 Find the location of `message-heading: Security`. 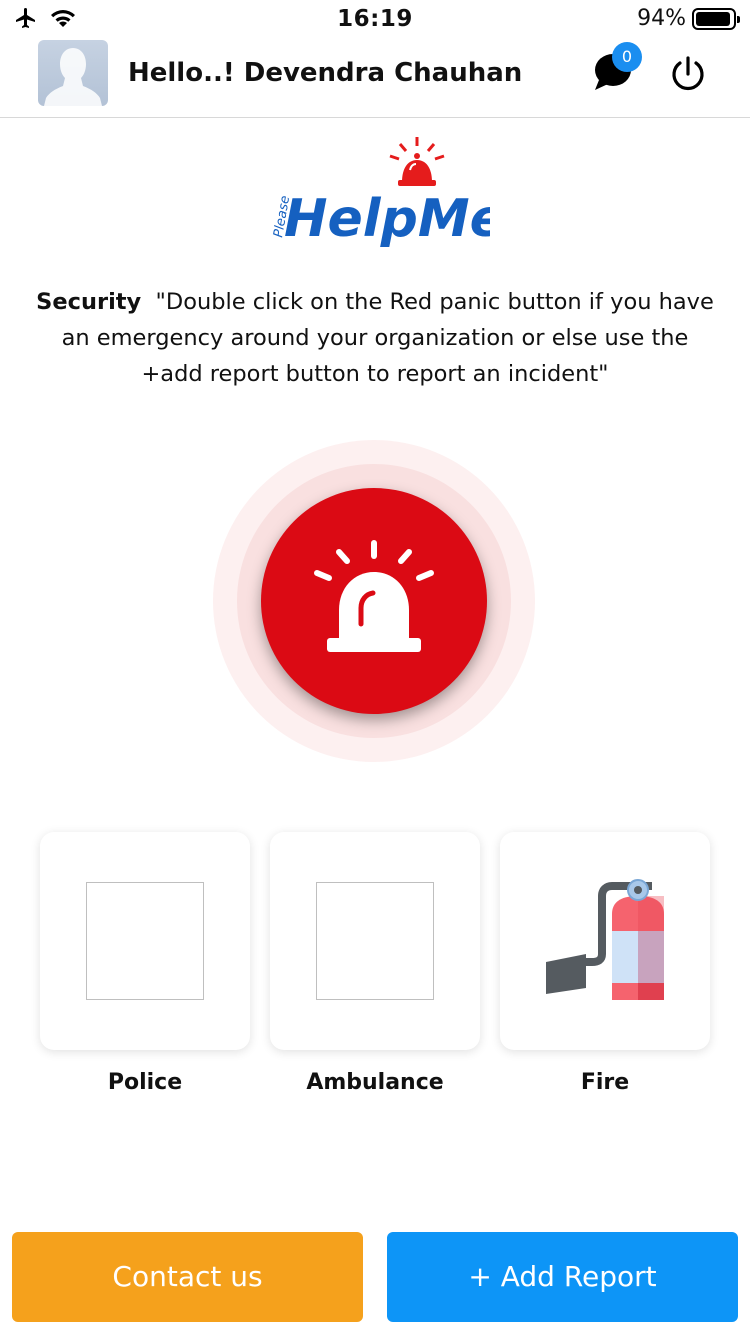

message-heading: Security is located at coordinates (89, 302).